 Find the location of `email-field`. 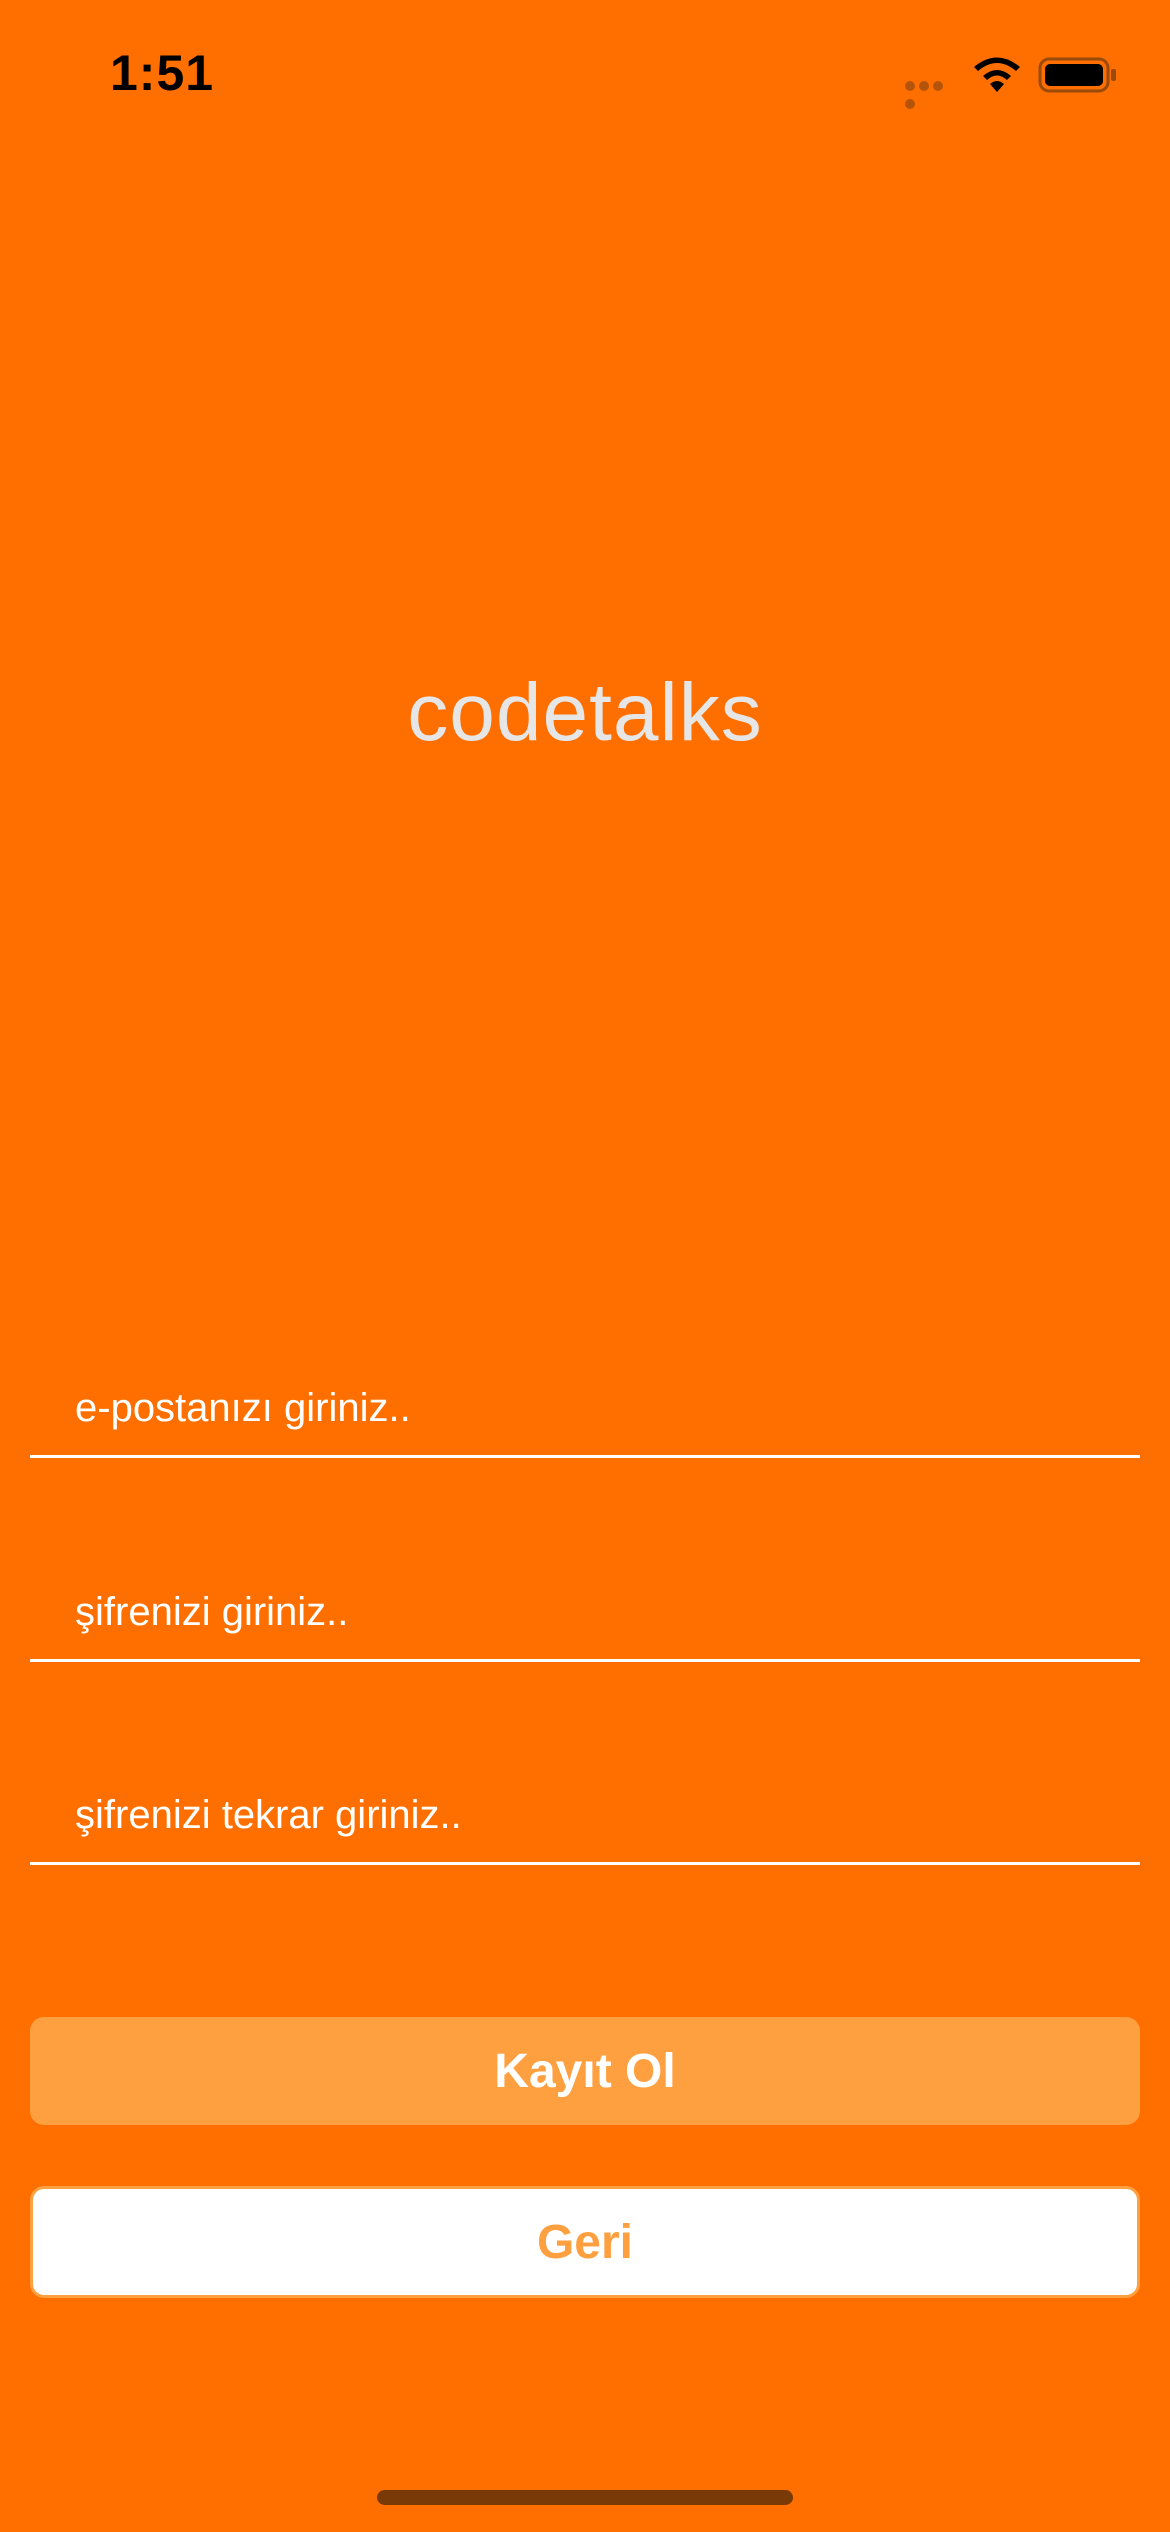

email-field is located at coordinates (585, 1408).